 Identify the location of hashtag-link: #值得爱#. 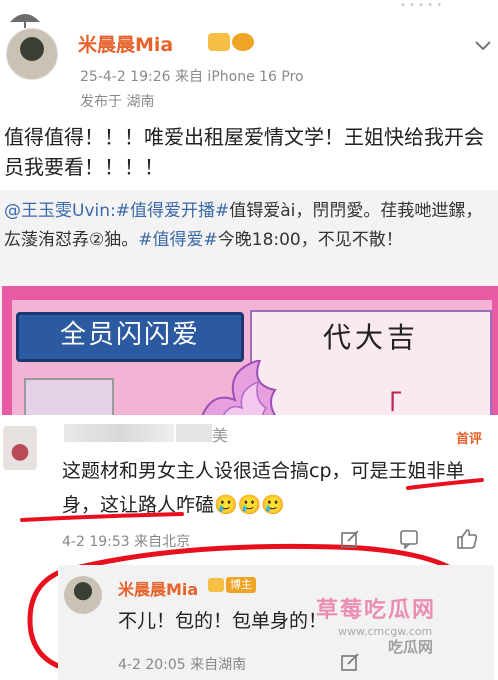
(178, 240).